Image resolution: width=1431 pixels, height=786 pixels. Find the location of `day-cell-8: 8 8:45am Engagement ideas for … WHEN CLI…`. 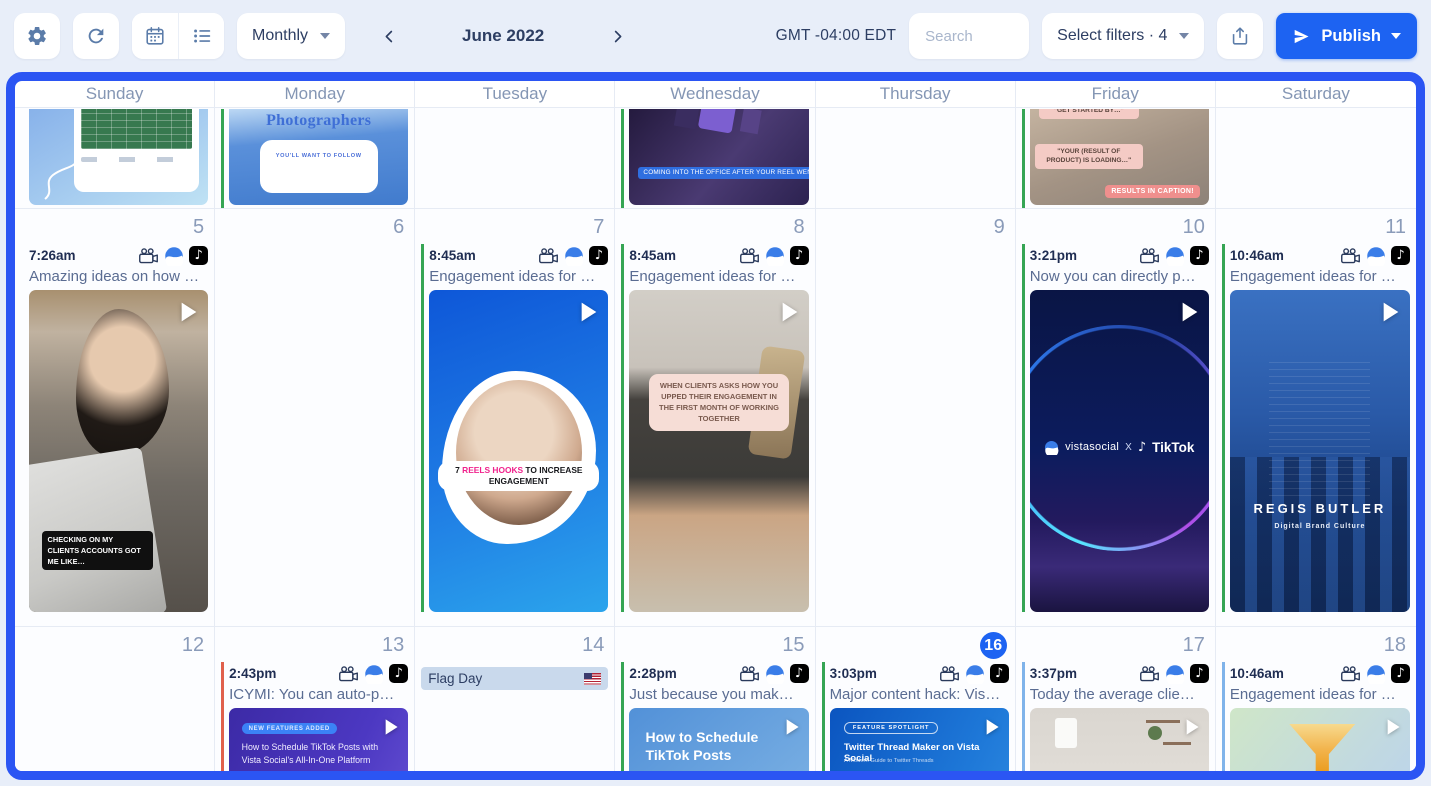

day-cell-8: 8 8:45am Engagement ideas for … WHEN CLI… is located at coordinates (715, 417).